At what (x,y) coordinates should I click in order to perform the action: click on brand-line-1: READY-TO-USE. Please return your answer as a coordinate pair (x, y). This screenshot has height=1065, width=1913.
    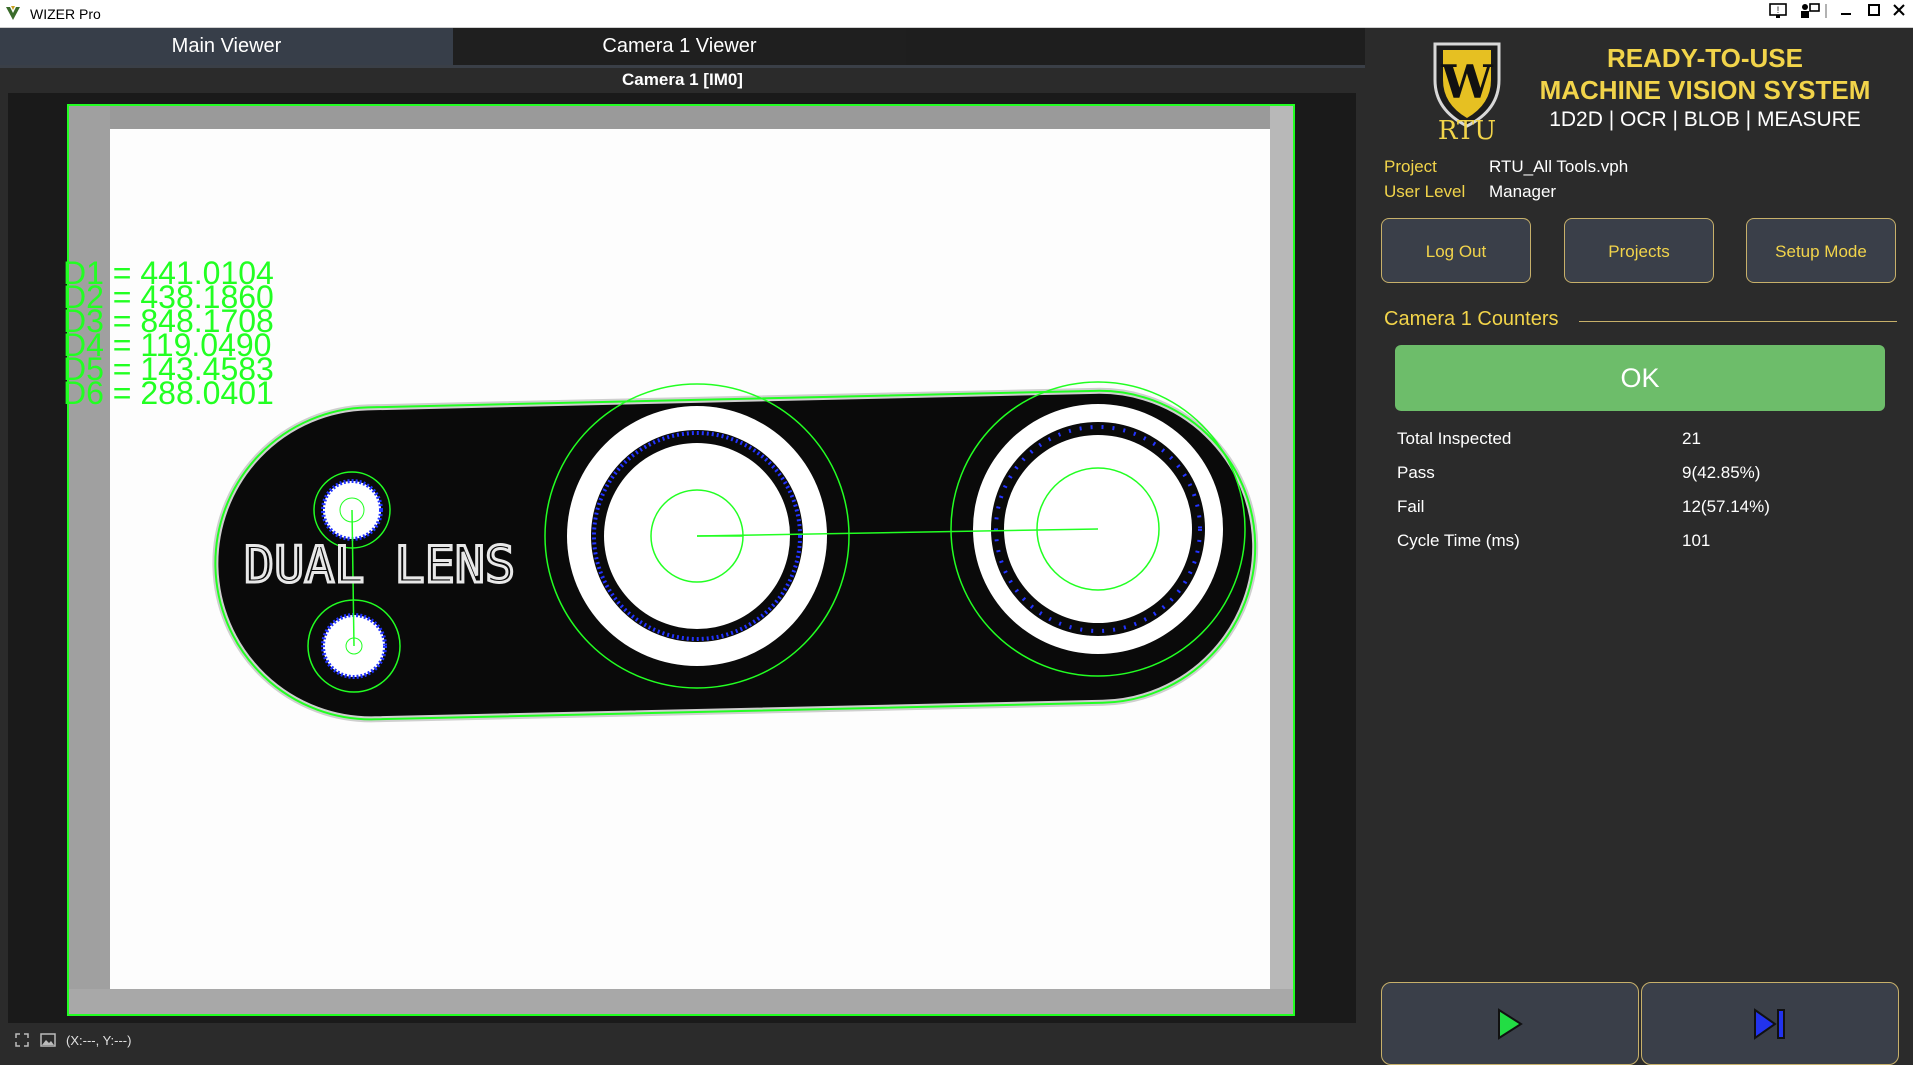
    Looking at the image, I should click on (1705, 58).